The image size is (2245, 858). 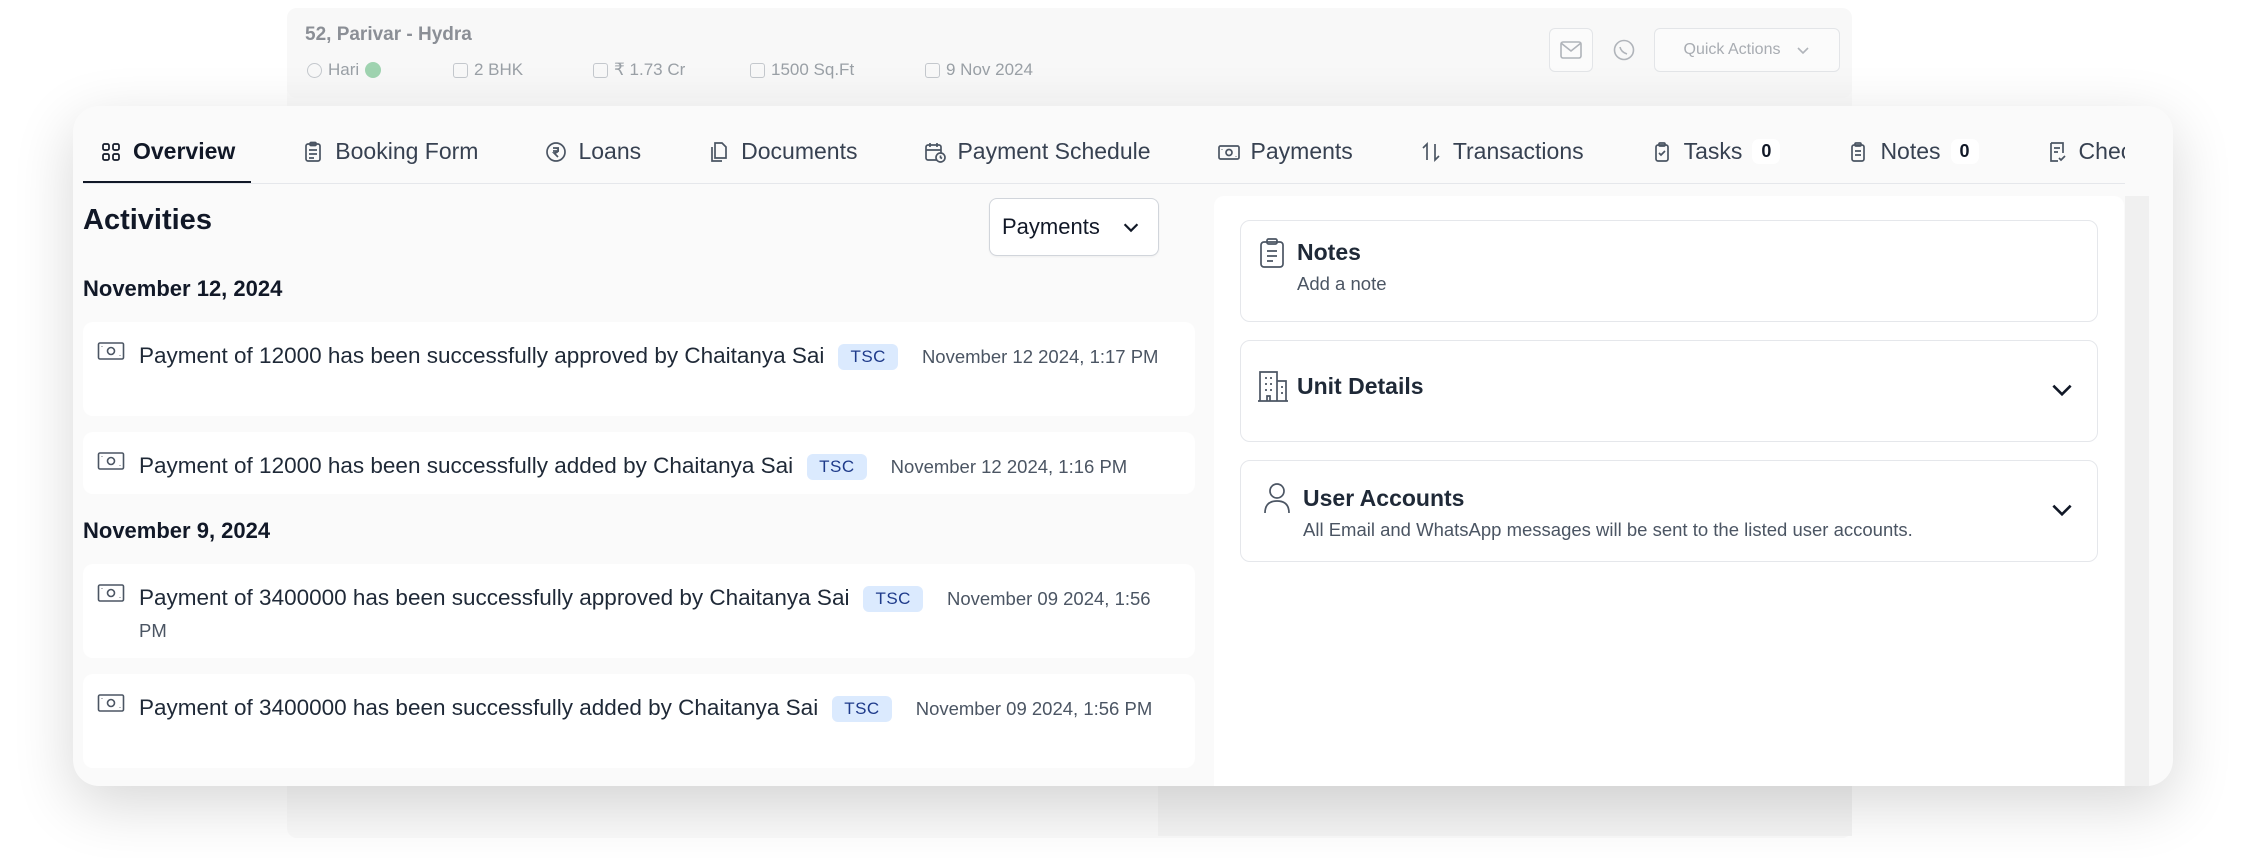 I want to click on quick-actions-button: Quick Actions, so click(x=1747, y=50).